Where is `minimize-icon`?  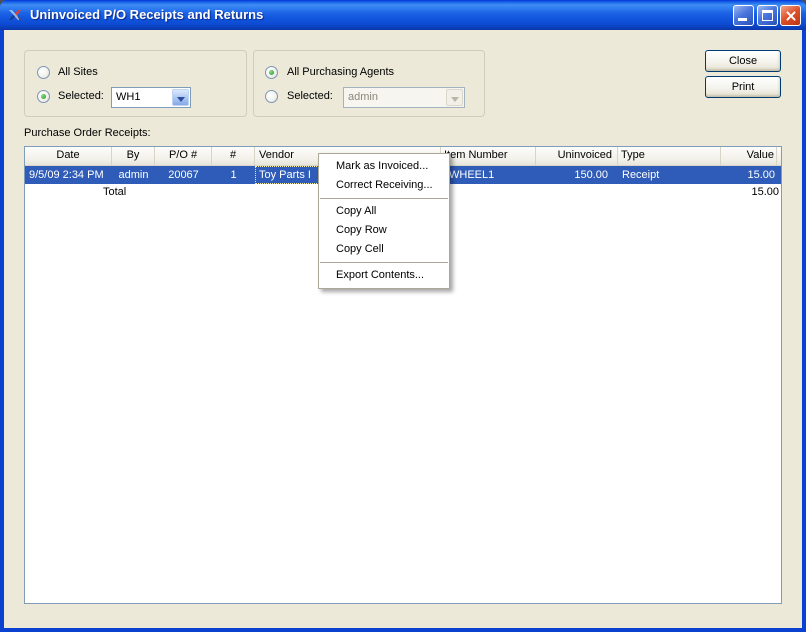 minimize-icon is located at coordinates (742, 19).